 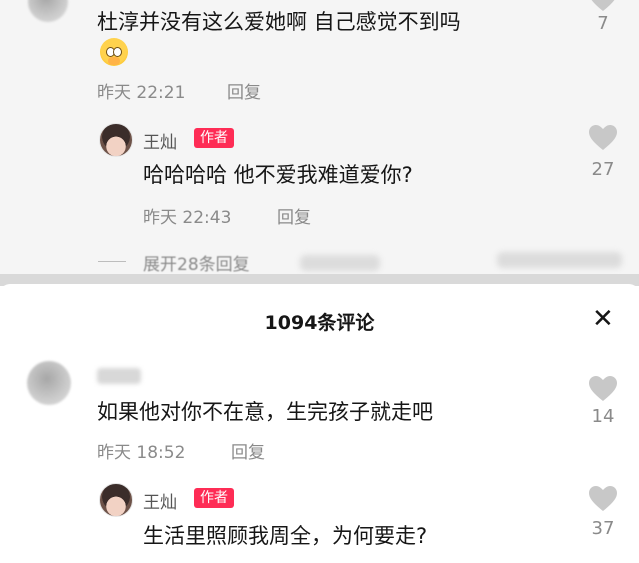 I want to click on pleading-face-icon, so click(x=114, y=52).